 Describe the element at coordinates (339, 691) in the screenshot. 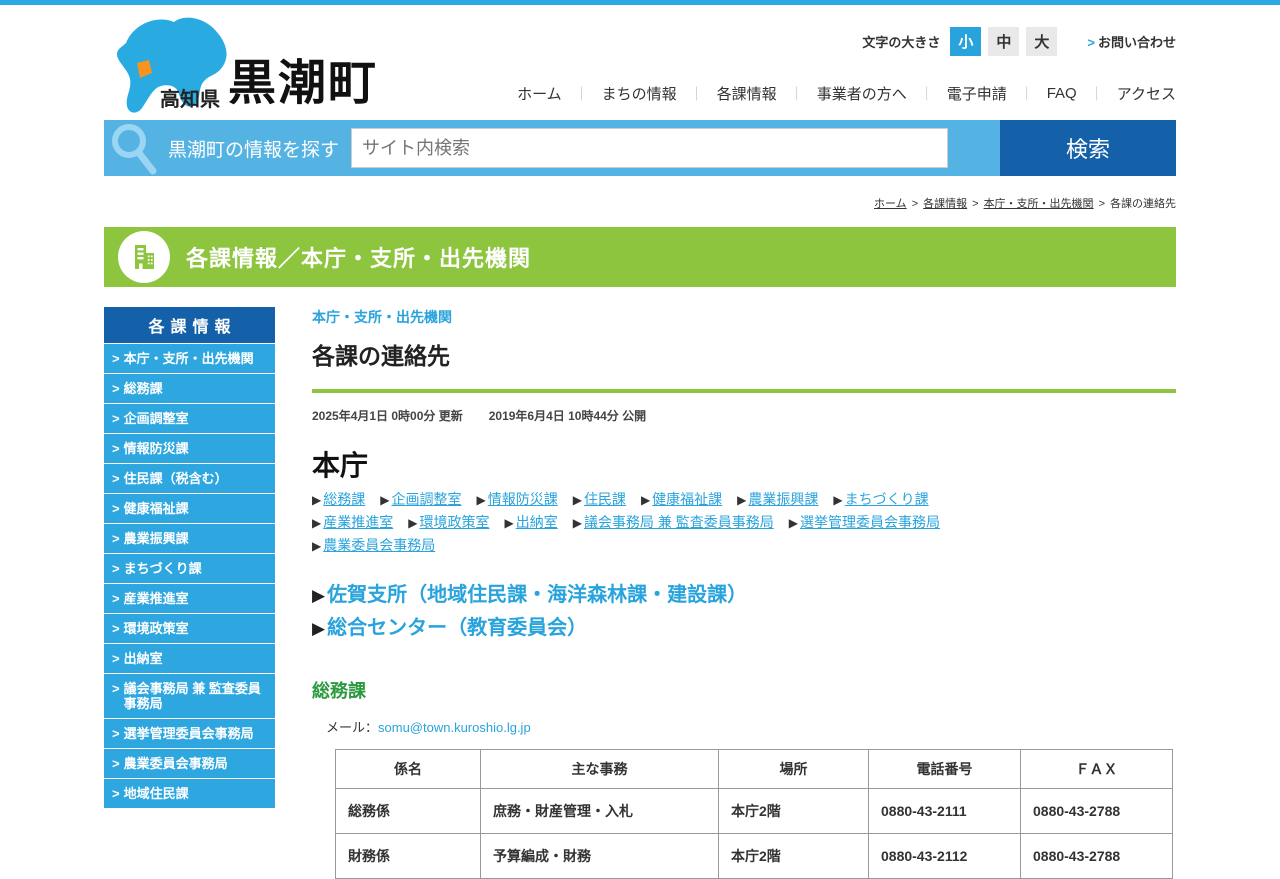

I see `soumu-heading: 総務課` at that location.